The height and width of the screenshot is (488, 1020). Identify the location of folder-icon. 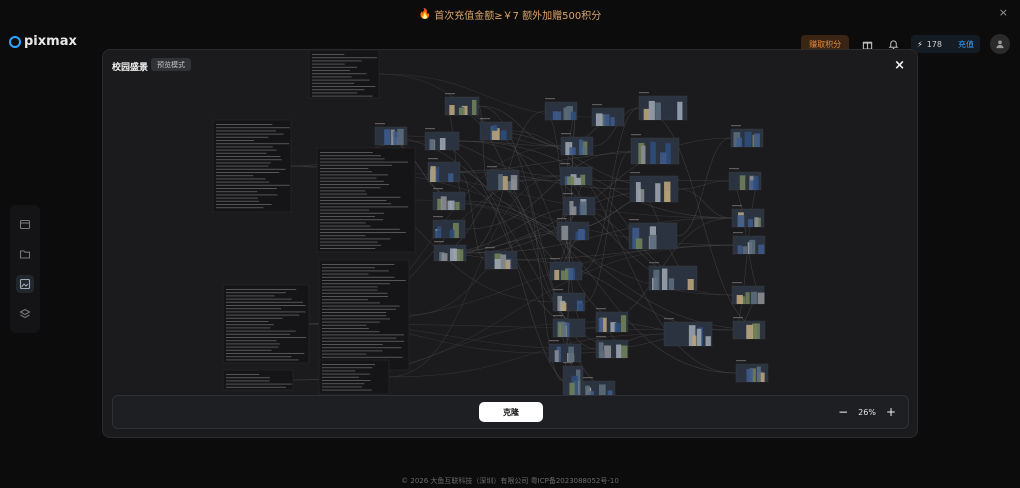
(25, 254).